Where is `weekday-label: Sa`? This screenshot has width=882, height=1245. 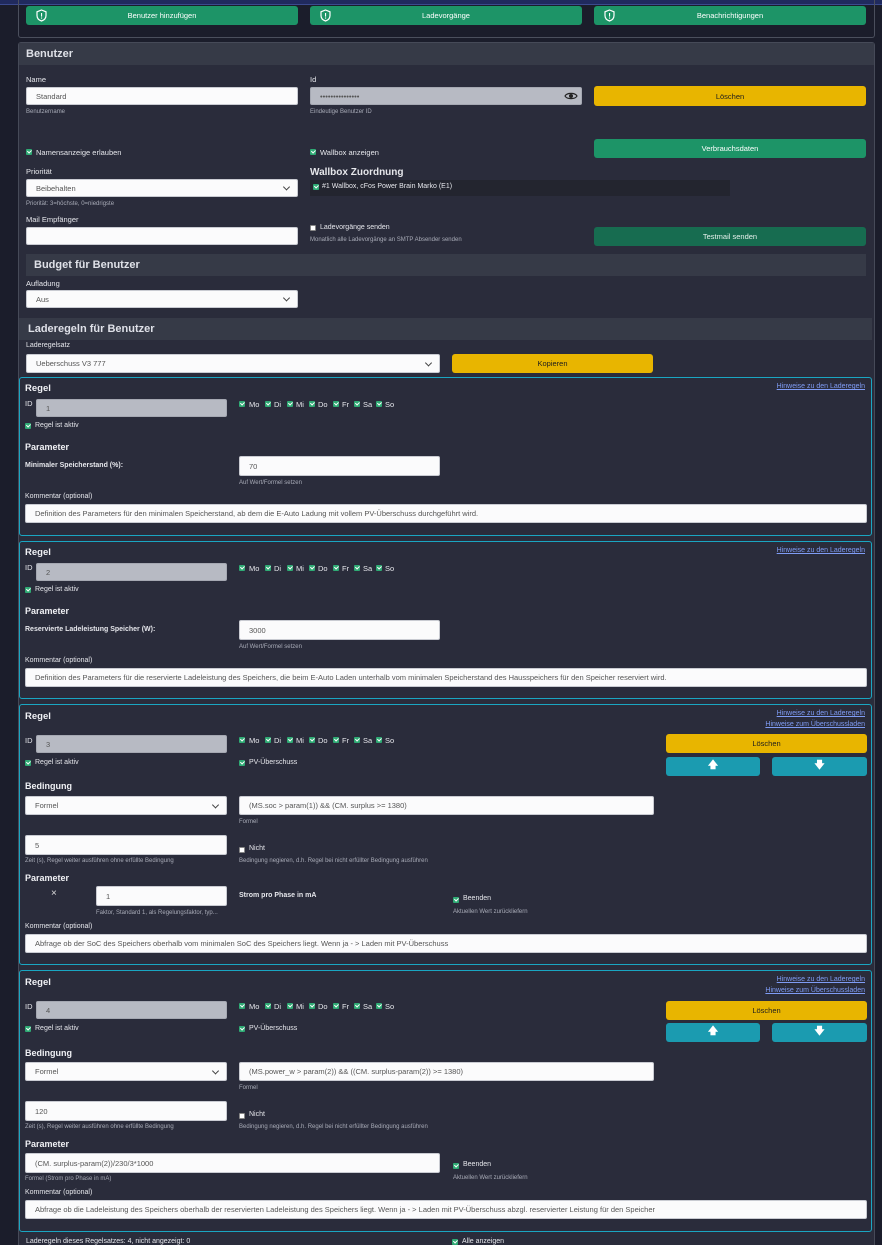
weekday-label: Sa is located at coordinates (368, 1006).